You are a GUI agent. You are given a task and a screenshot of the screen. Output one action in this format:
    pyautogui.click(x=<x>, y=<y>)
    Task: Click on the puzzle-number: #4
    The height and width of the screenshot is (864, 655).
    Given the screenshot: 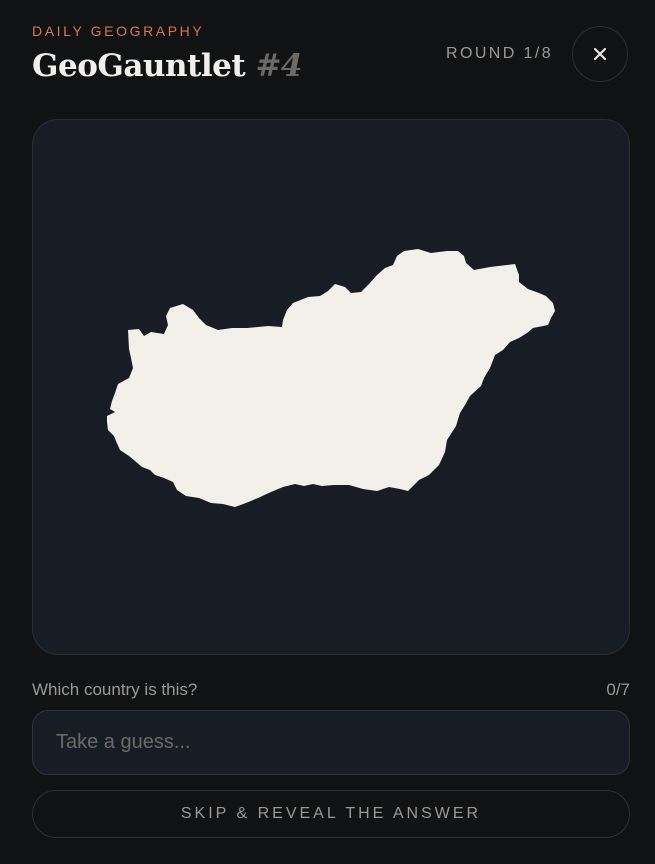 What is the action you would take?
    pyautogui.click(x=278, y=66)
    